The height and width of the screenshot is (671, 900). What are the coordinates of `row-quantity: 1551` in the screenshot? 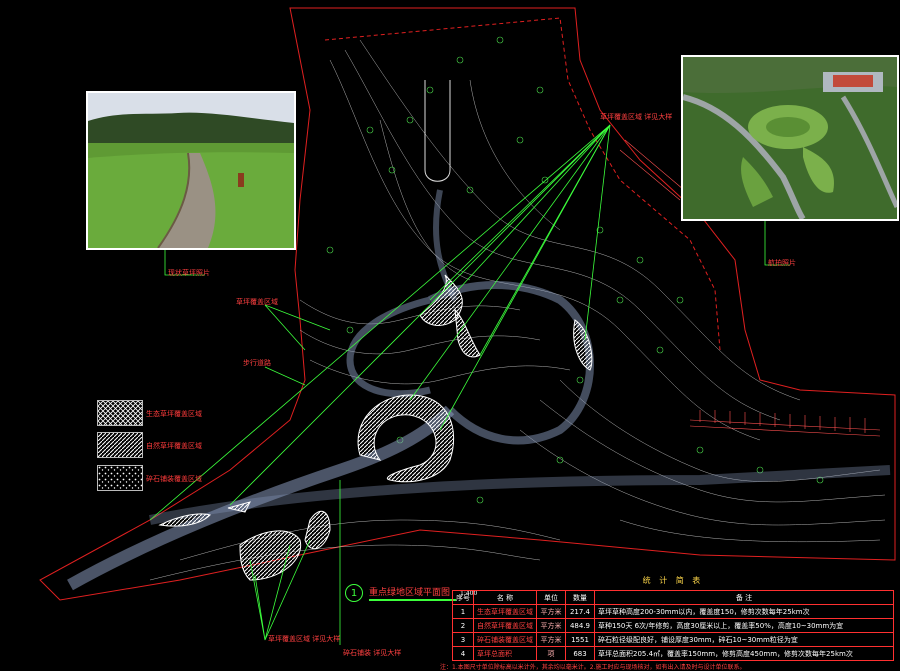 It's located at (580, 639).